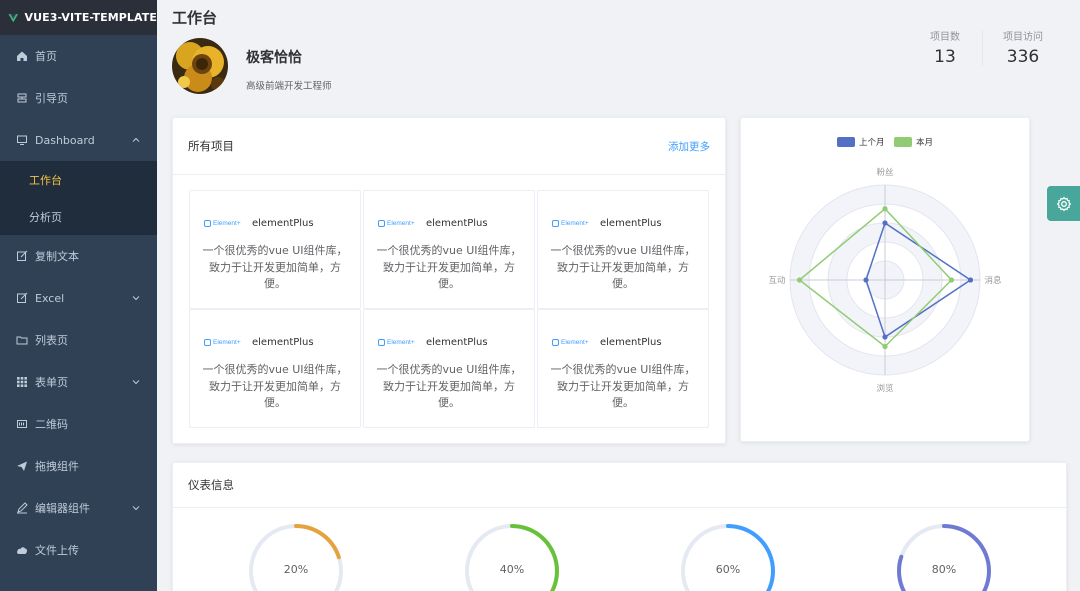 The image size is (1080, 591). I want to click on stat-project-count: 项目数 13, so click(945, 47).